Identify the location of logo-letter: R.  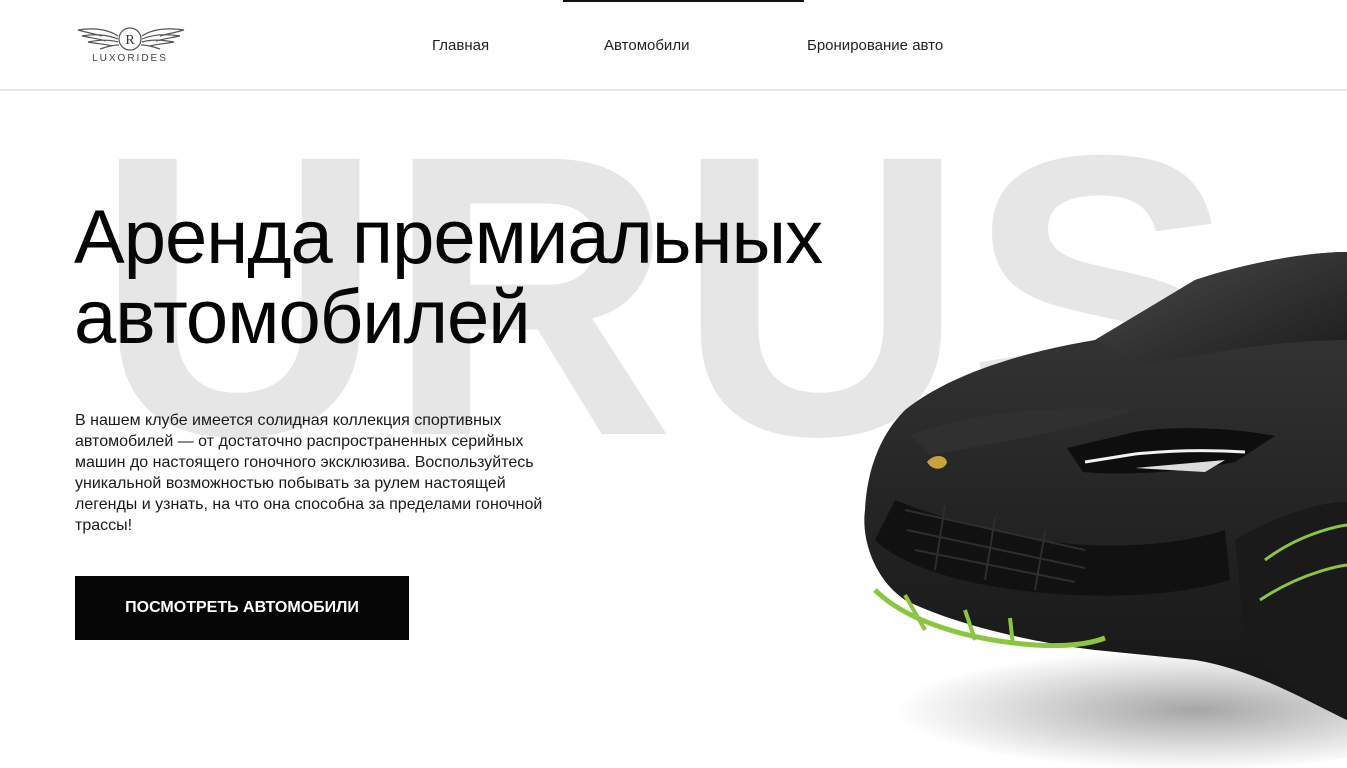
(130, 40).